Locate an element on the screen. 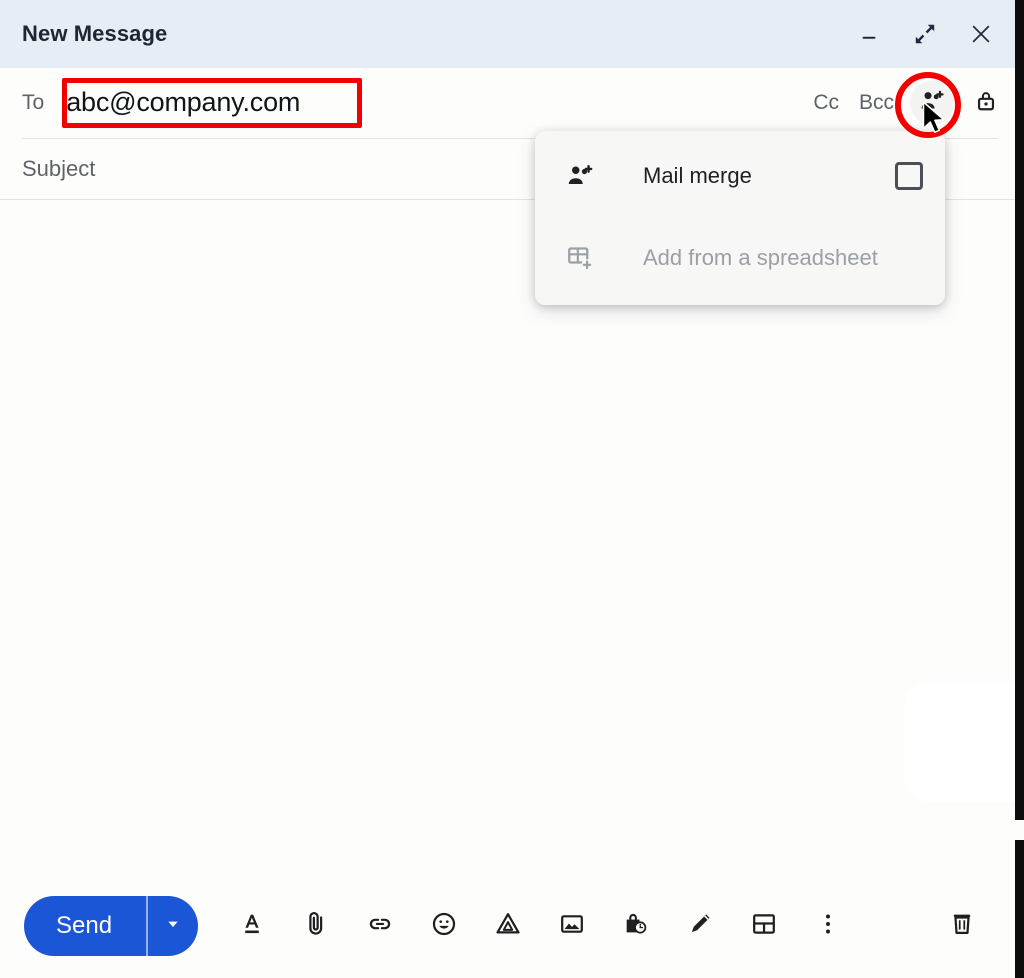 Image resolution: width=1024 pixels, height=978 pixels. insert-emoji-button is located at coordinates (444, 926).